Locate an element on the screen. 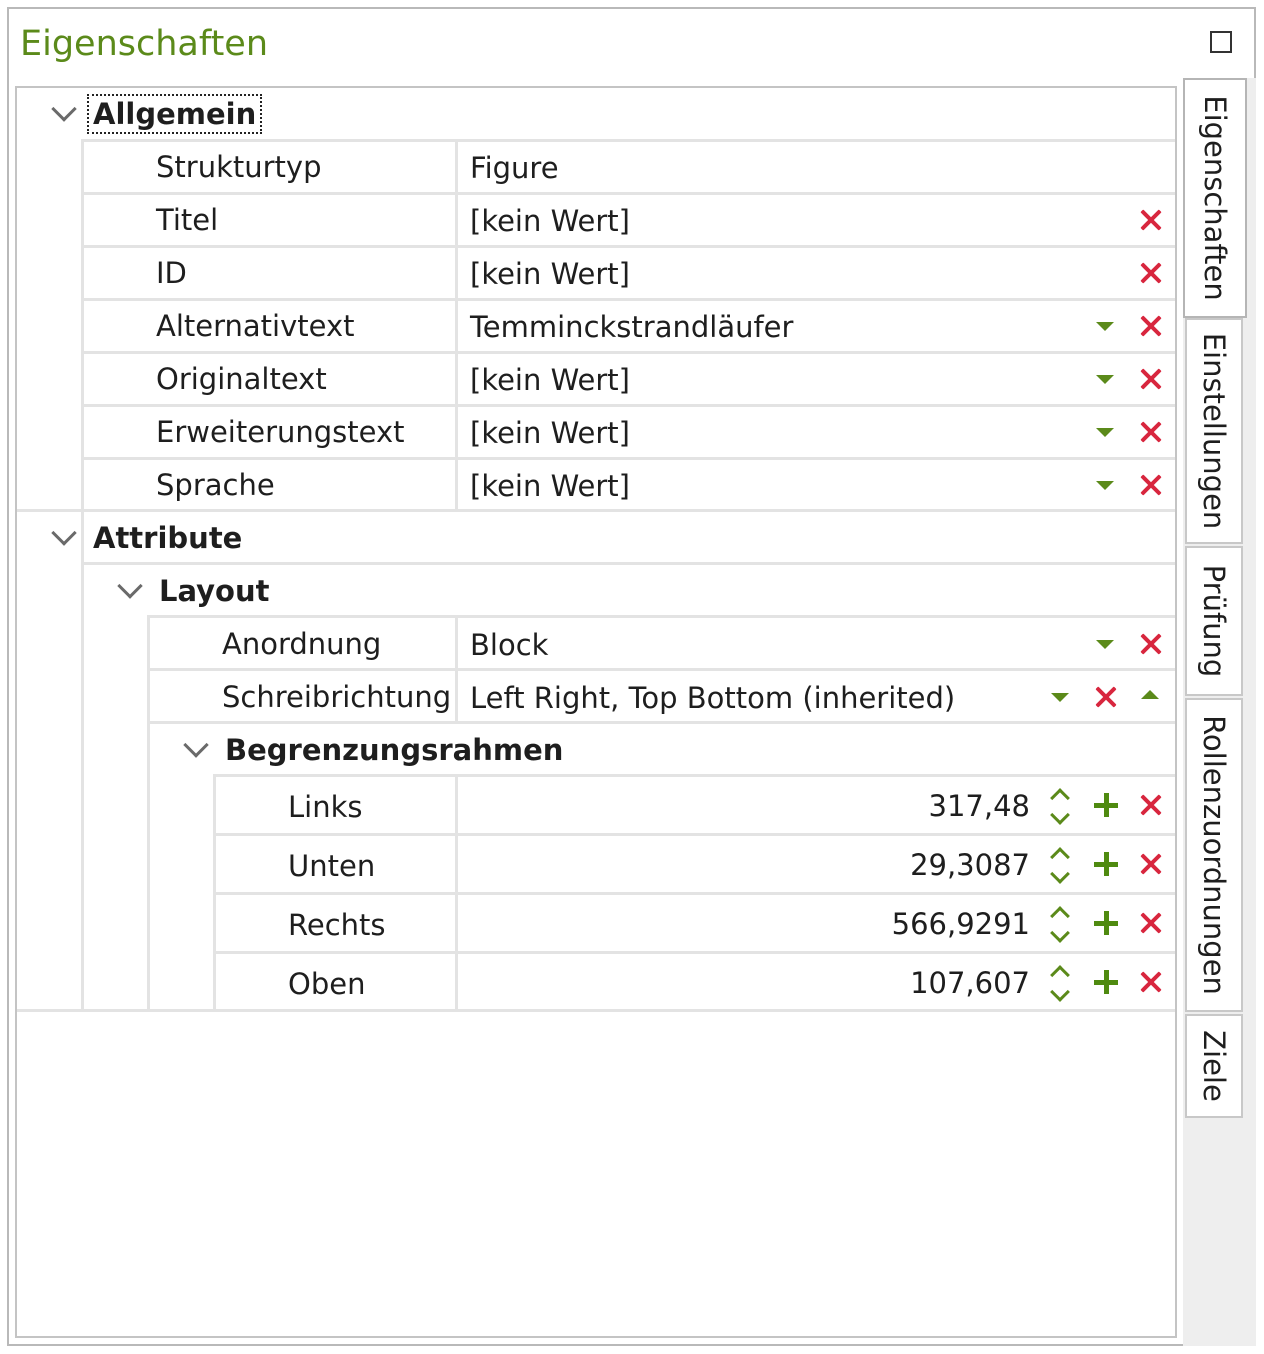 The width and height of the screenshot is (1264, 1354). maximize-icon is located at coordinates (1221, 42).